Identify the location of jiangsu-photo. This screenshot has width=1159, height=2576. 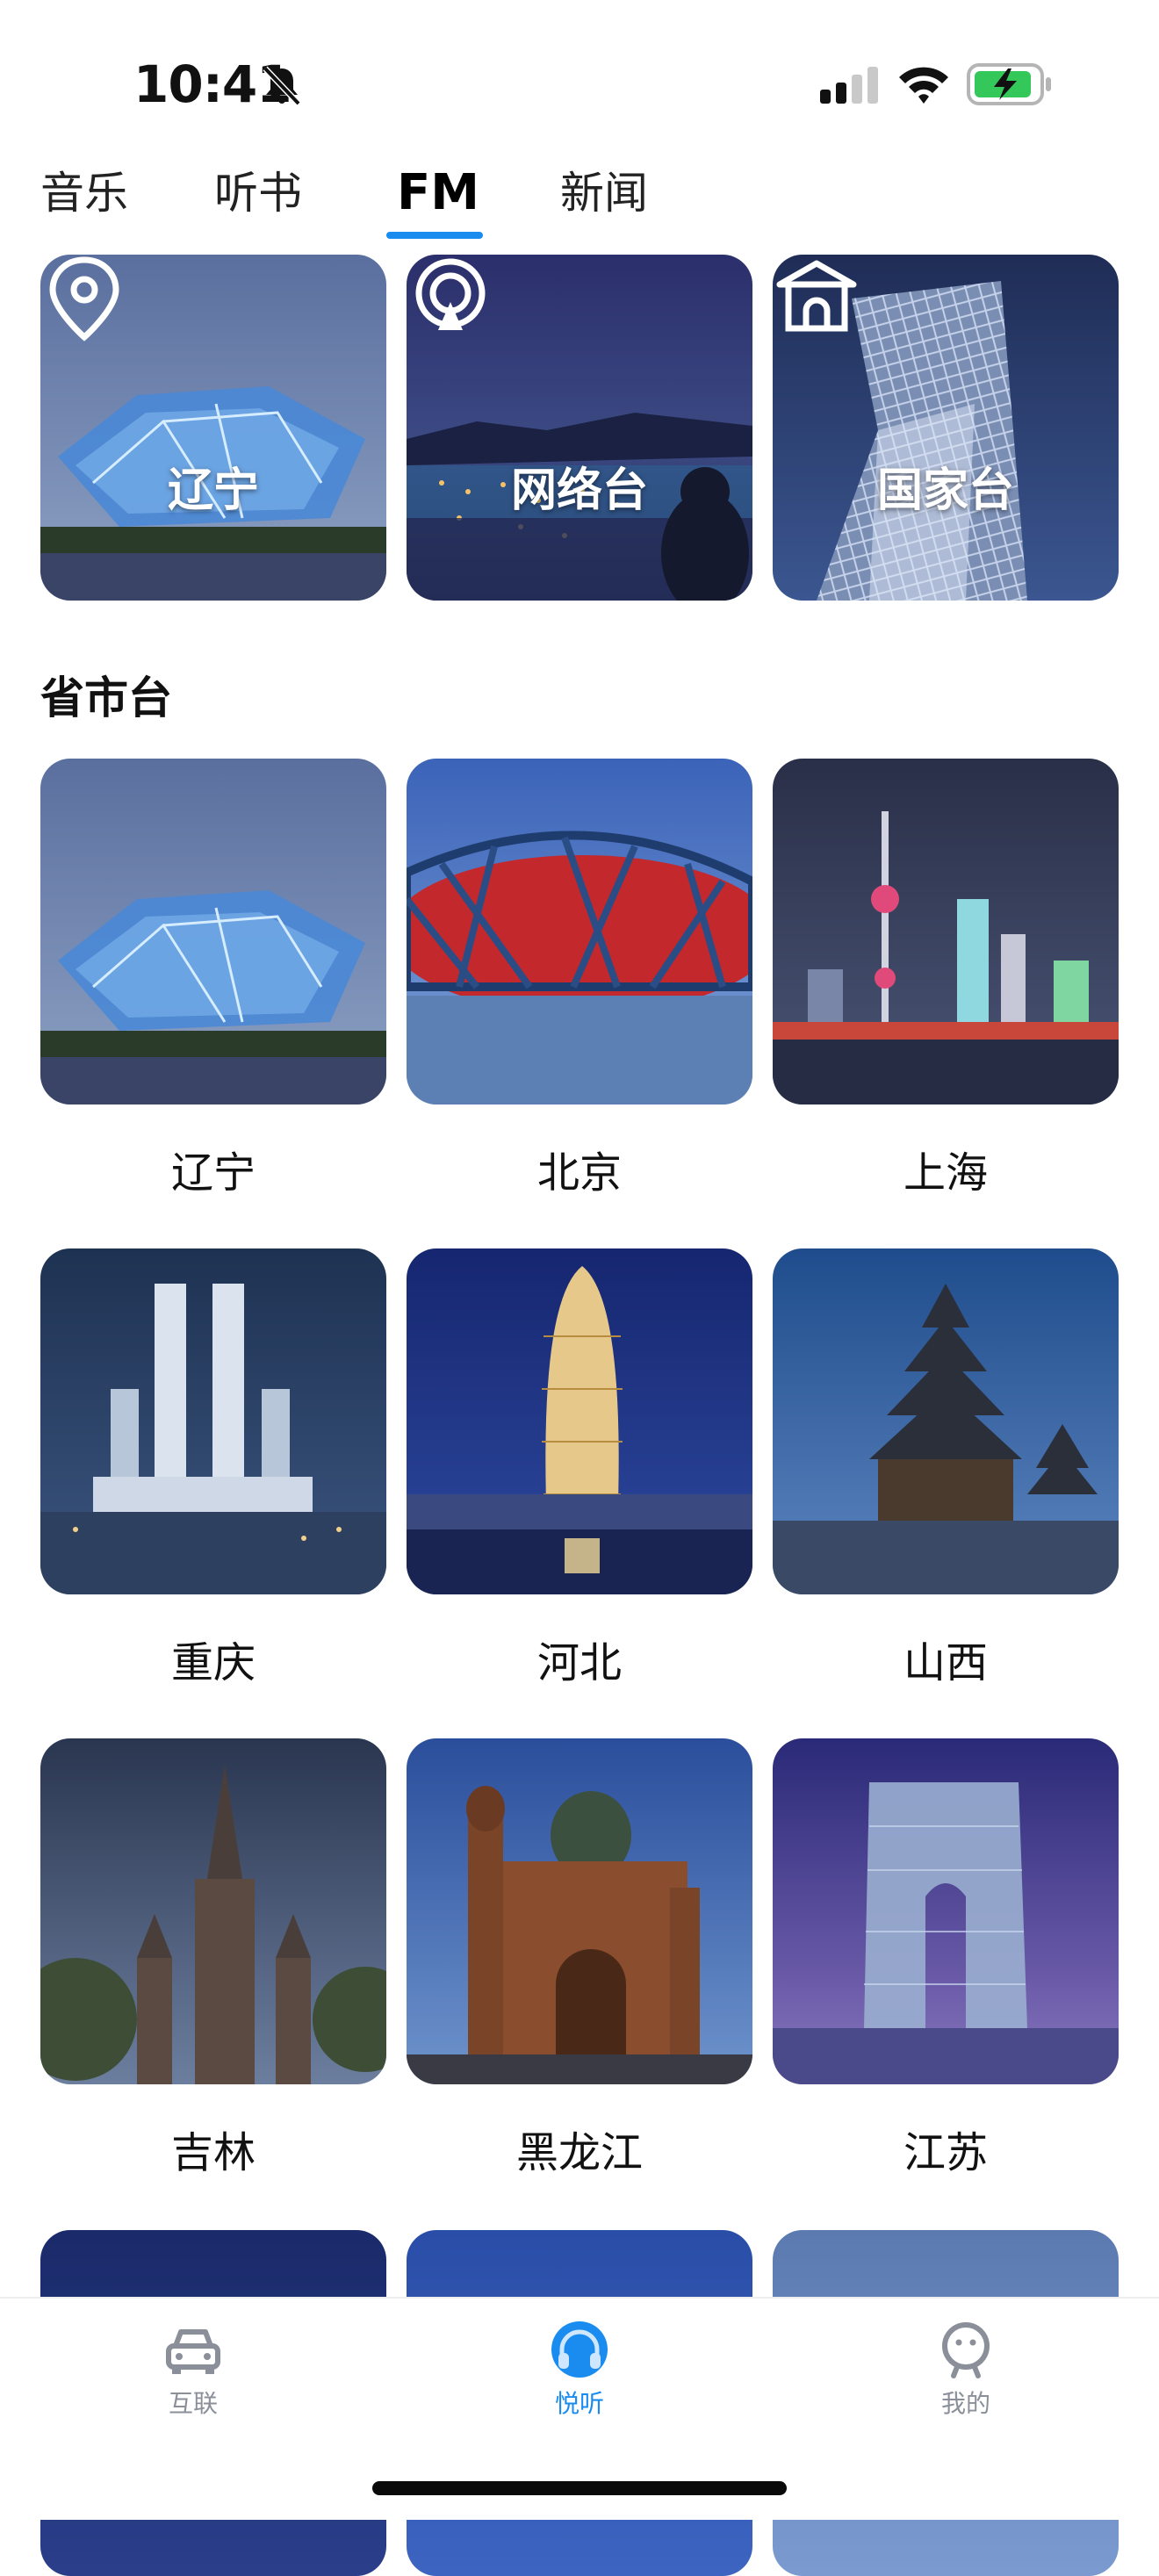
(946, 1911).